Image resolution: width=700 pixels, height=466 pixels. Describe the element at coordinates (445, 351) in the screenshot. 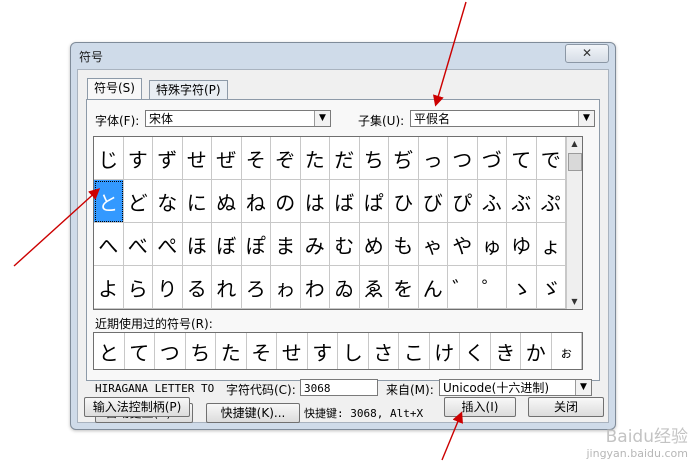

I see `recent-symbol-cell: け` at that location.